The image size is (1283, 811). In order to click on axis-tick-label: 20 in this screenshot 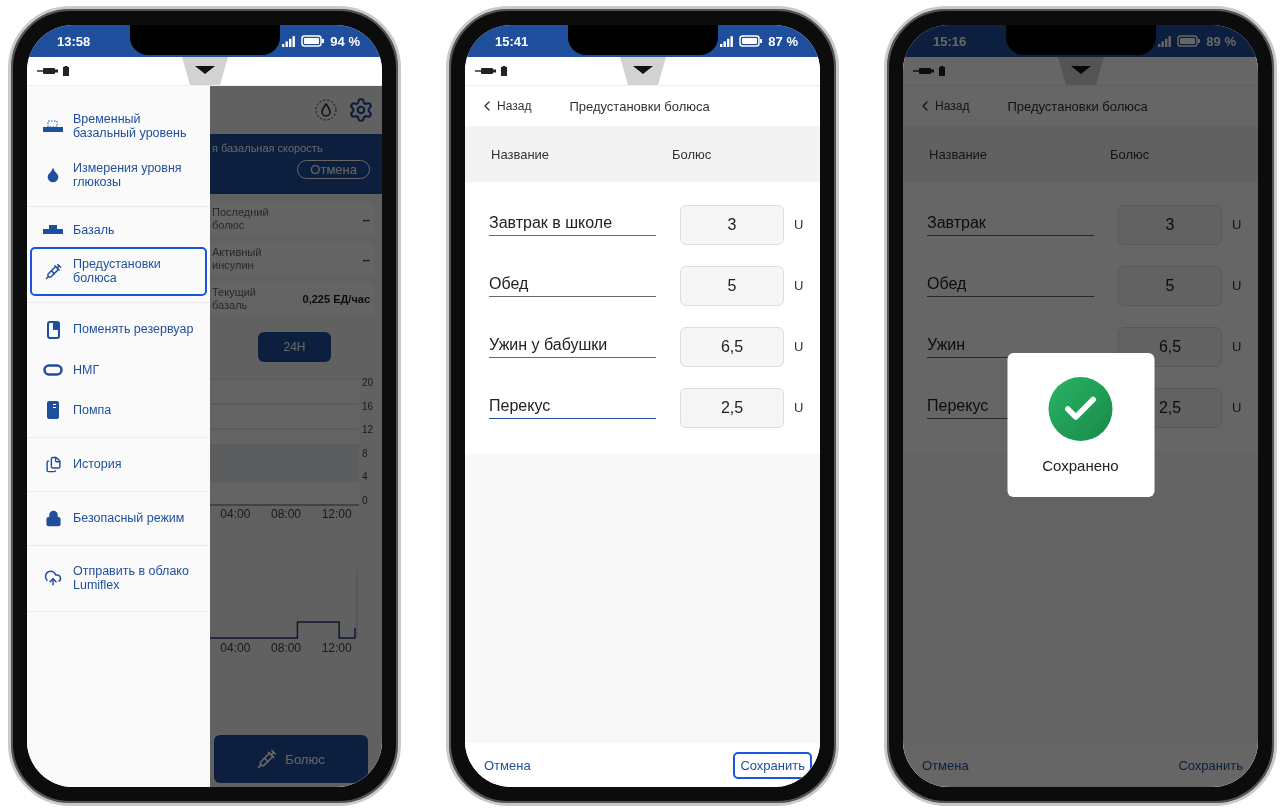, I will do `click(368, 383)`.